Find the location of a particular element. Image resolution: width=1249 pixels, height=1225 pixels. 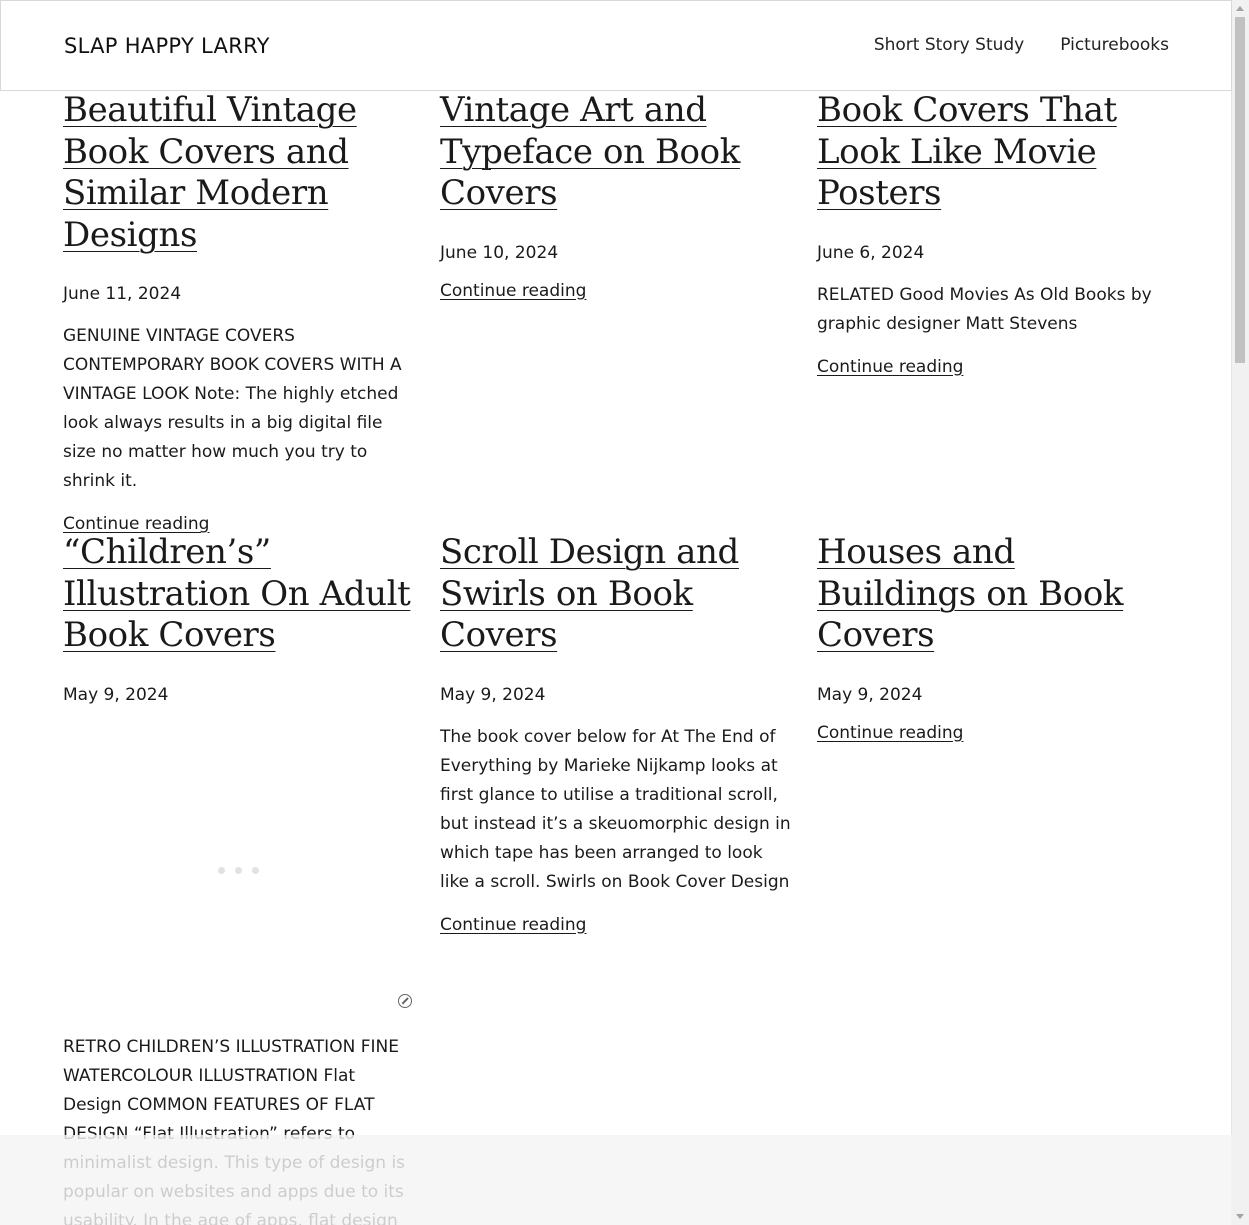

bottom-overlay is located at coordinates (616, 1180).